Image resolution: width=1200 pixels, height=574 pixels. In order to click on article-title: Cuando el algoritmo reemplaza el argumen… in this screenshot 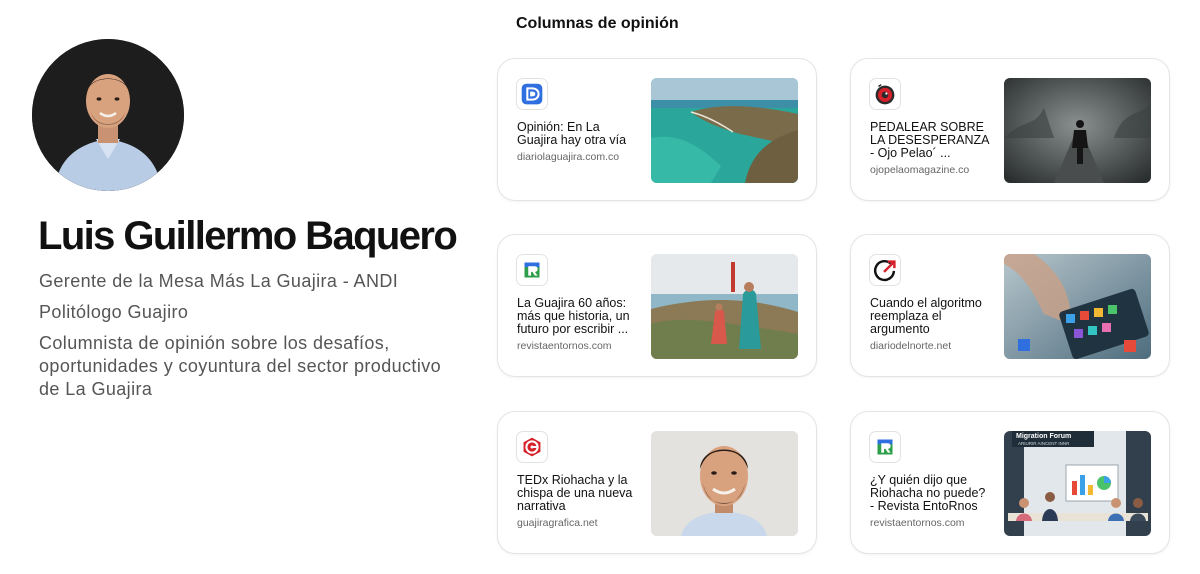, I will do `click(930, 316)`.